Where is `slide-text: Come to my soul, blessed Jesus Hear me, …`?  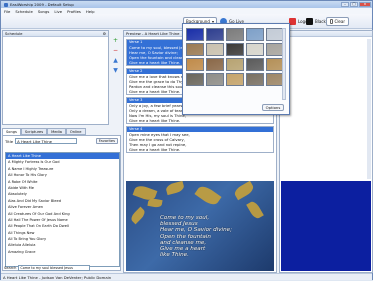 slide-text: Come to my soul, blessed Jesus Hear me, … is located at coordinates (196, 236).